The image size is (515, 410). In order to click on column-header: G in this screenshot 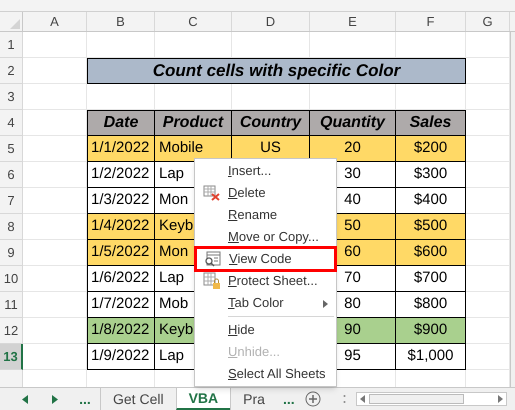, I will do `click(488, 21)`.